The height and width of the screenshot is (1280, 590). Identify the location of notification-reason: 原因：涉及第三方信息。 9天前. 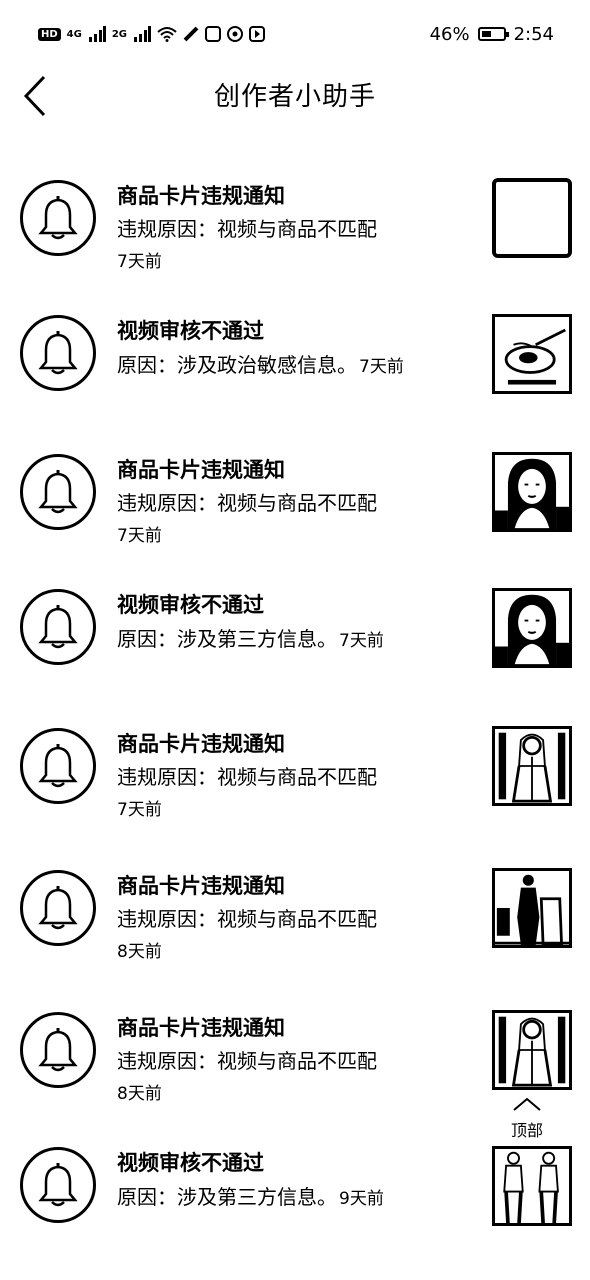
(250, 1195).